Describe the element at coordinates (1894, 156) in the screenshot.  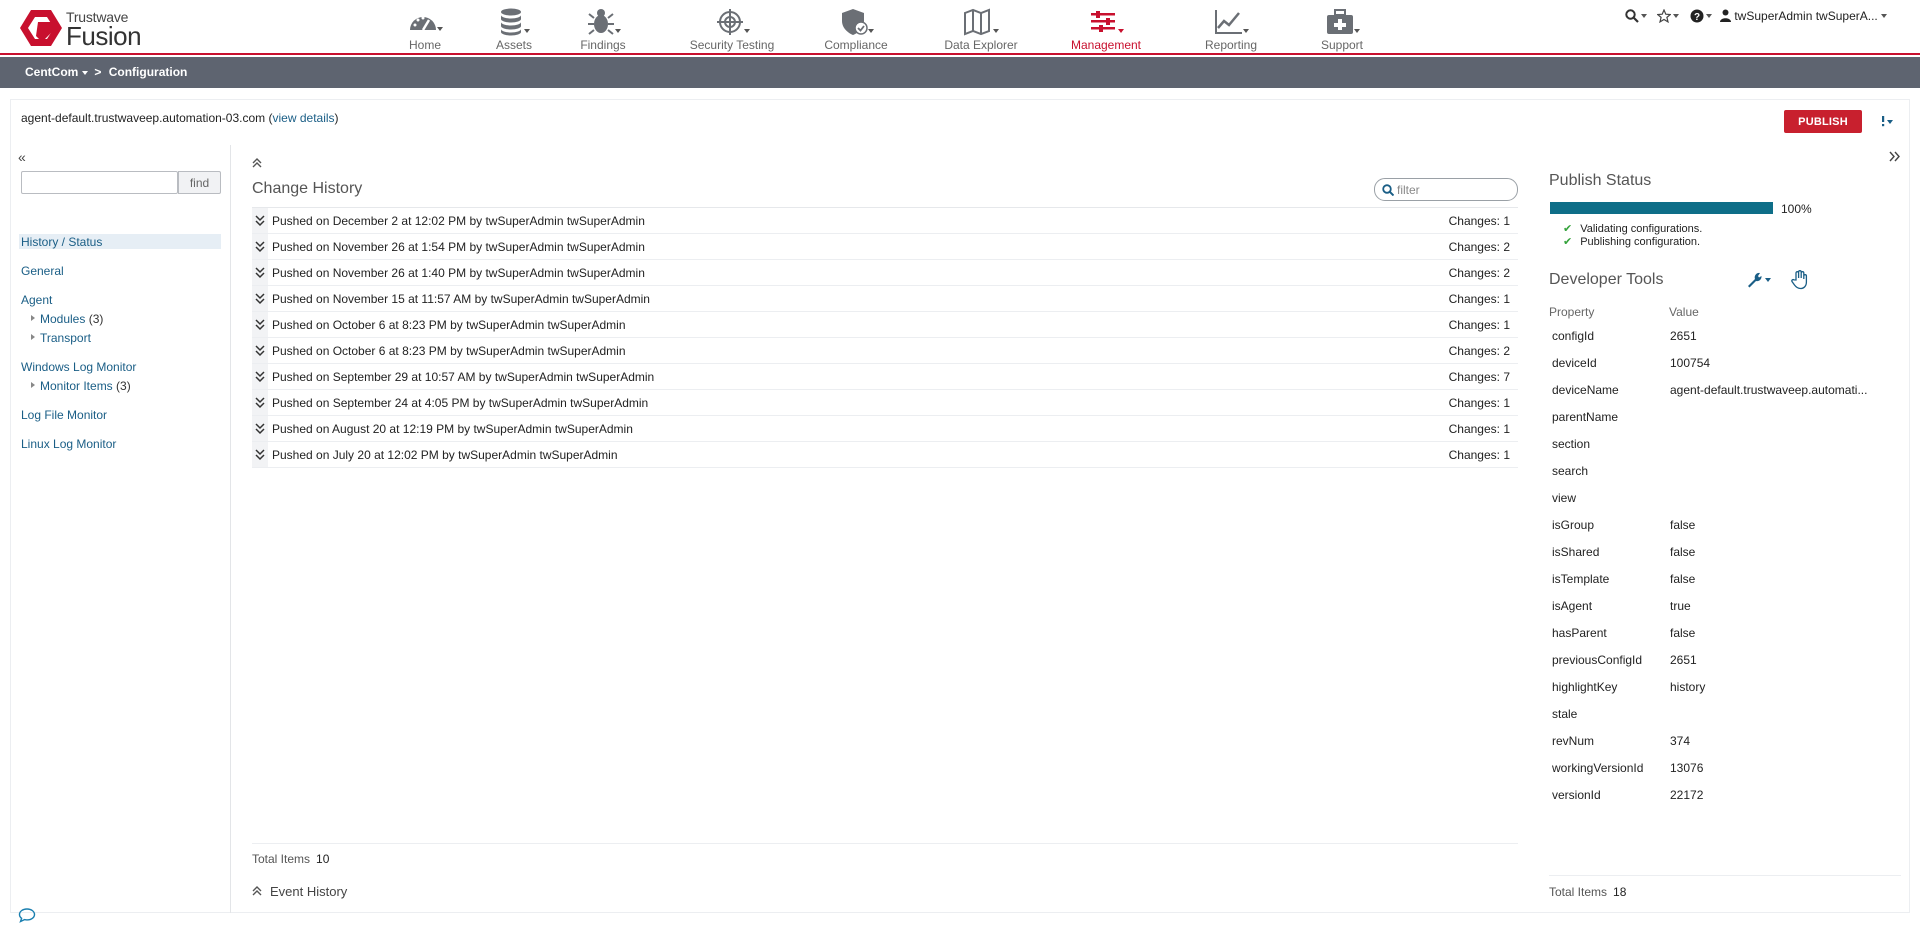
I see `collapse-right-icon` at that location.